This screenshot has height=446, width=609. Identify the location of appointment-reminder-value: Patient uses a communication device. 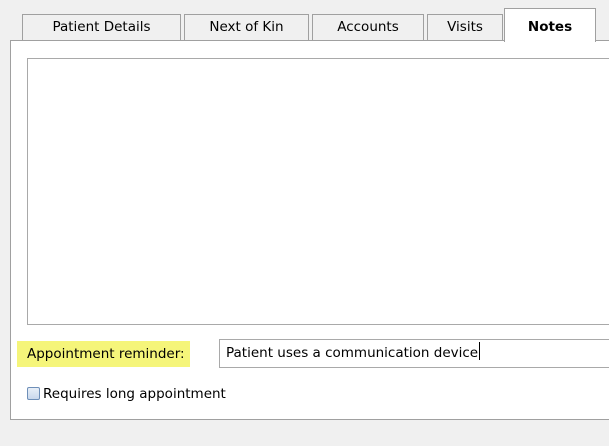
(352, 353).